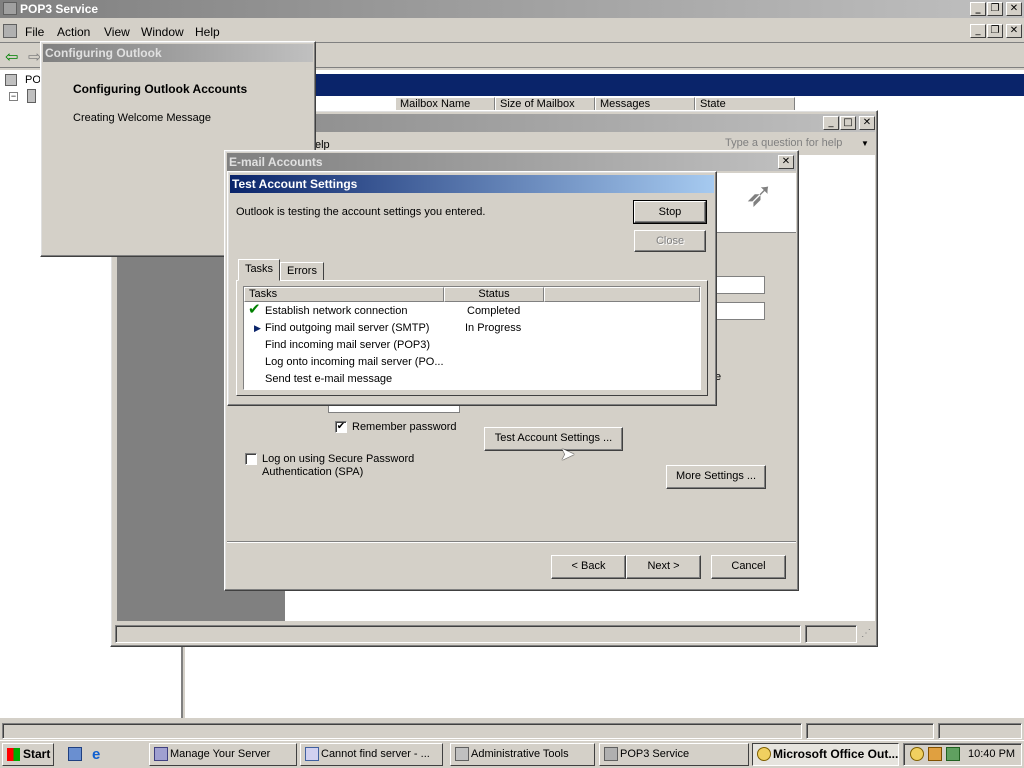 The width and height of the screenshot is (1024, 768). What do you see at coordinates (935, 754) in the screenshot?
I see `tray-tool-icon` at bounding box center [935, 754].